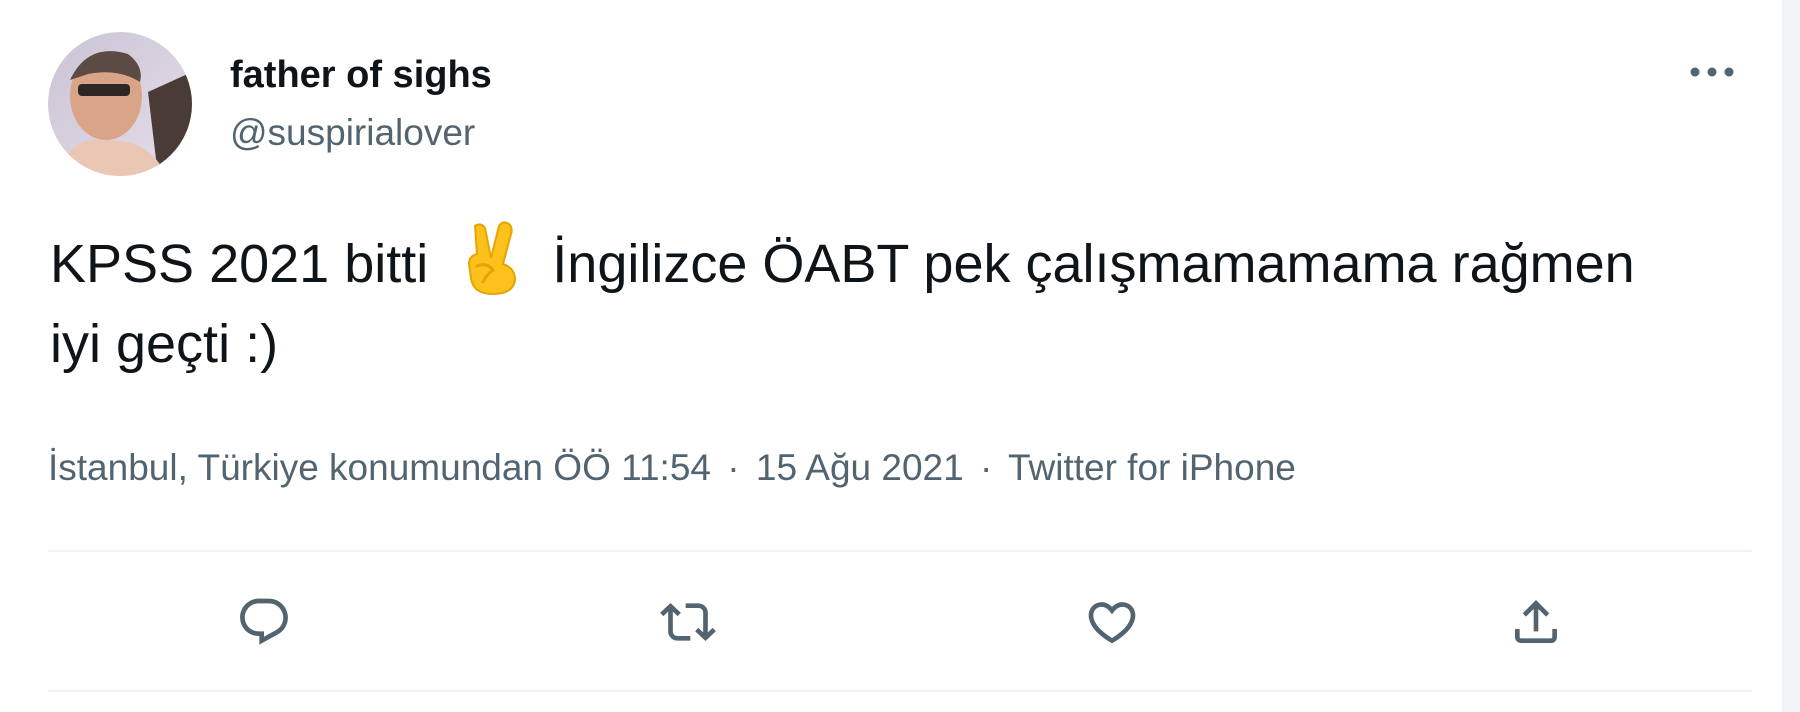 The height and width of the screenshot is (712, 1800). Describe the element at coordinates (239, 264) in the screenshot. I see `tweet-text-part1: KPSS 2021 bitti` at that location.